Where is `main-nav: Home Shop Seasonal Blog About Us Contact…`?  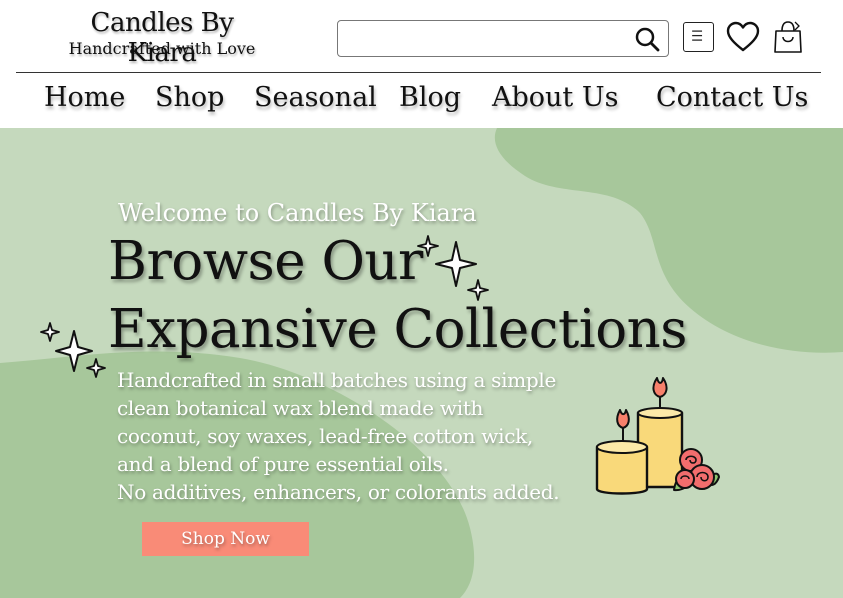 main-nav: Home Shop Seasonal Blog About Us Contact… is located at coordinates (421, 100).